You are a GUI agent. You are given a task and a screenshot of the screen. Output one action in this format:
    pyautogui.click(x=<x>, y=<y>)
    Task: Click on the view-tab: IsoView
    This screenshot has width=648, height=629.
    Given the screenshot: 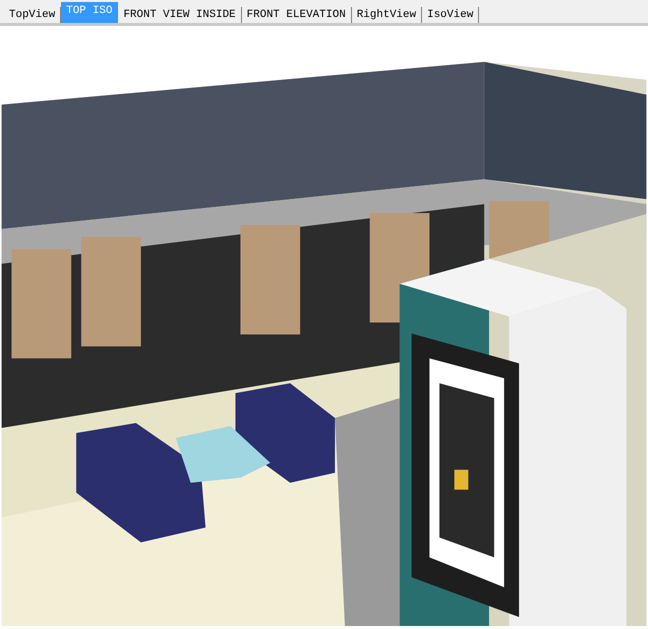 What is the action you would take?
    pyautogui.click(x=451, y=15)
    